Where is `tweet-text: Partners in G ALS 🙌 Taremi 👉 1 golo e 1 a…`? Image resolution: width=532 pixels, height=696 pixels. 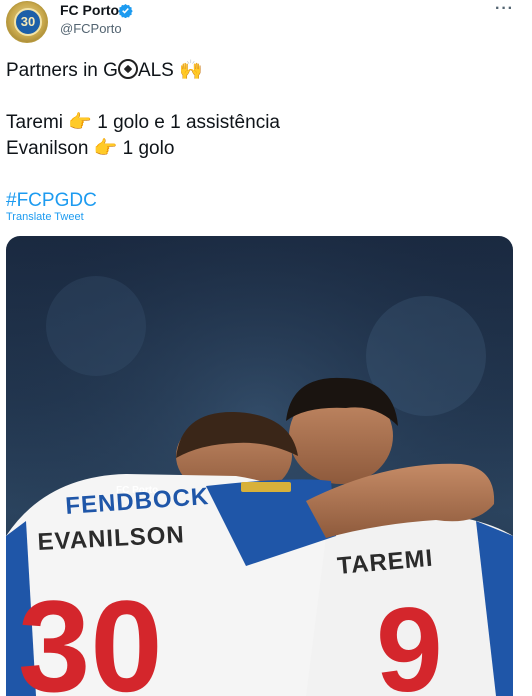
tweet-text: Partners in G ALS 🙌 Taremi 👉 1 golo e 1 a… is located at coordinates (143, 136).